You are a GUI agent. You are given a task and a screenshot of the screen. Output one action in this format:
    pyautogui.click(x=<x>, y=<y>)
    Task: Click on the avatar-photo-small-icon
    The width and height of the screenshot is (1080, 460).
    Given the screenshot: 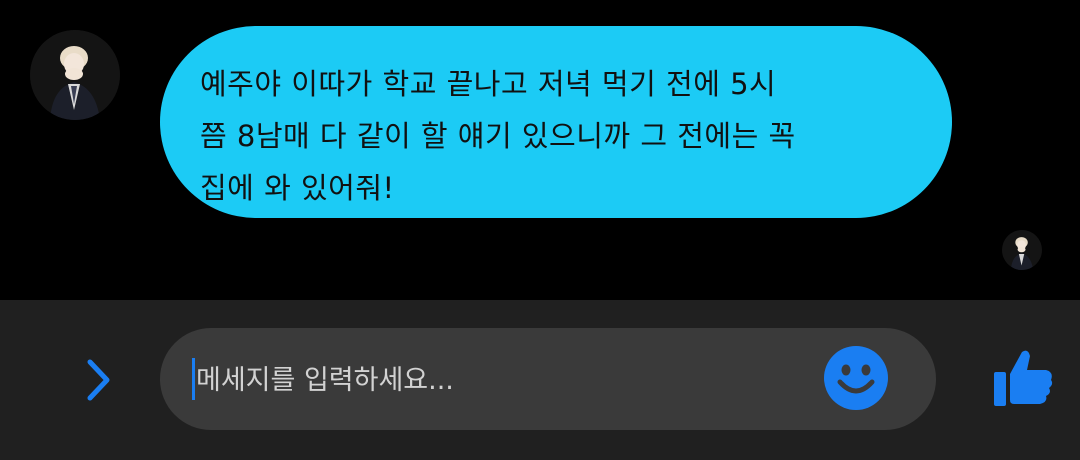 What is the action you would take?
    pyautogui.click(x=1022, y=250)
    